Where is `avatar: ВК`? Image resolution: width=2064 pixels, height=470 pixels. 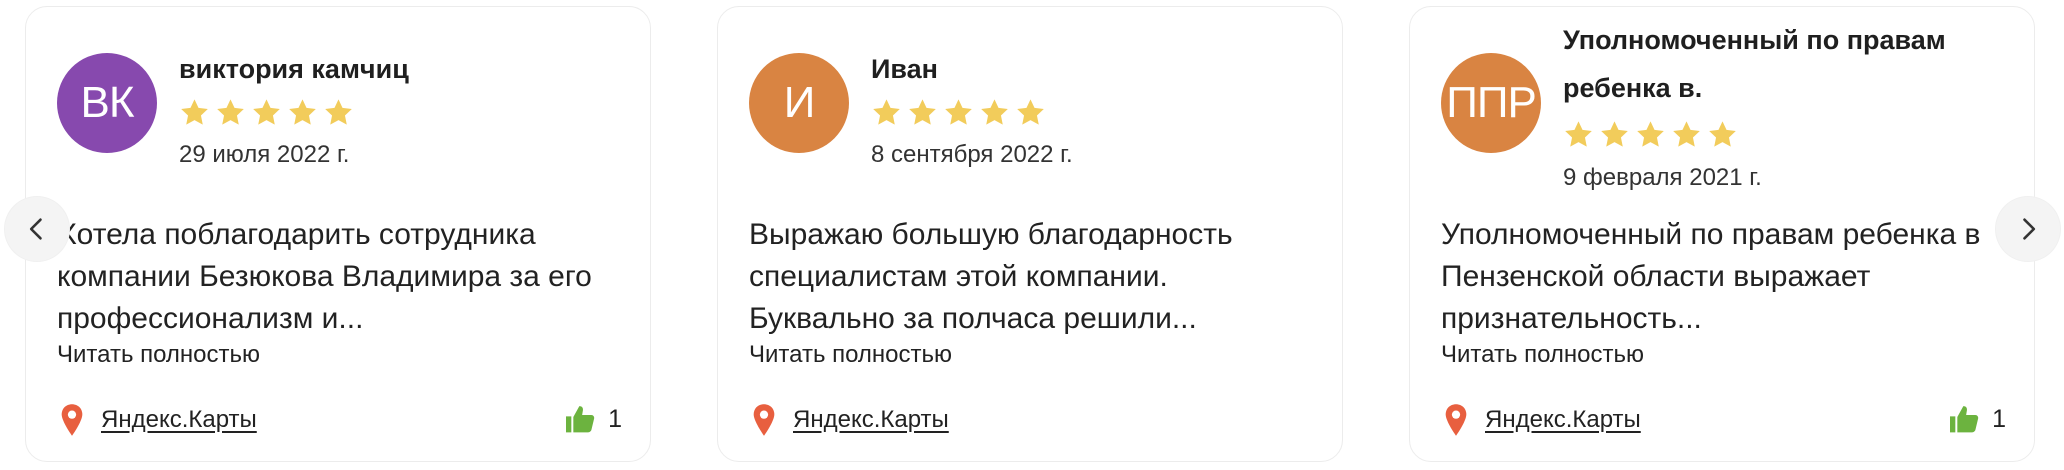 avatar: ВК is located at coordinates (107, 103).